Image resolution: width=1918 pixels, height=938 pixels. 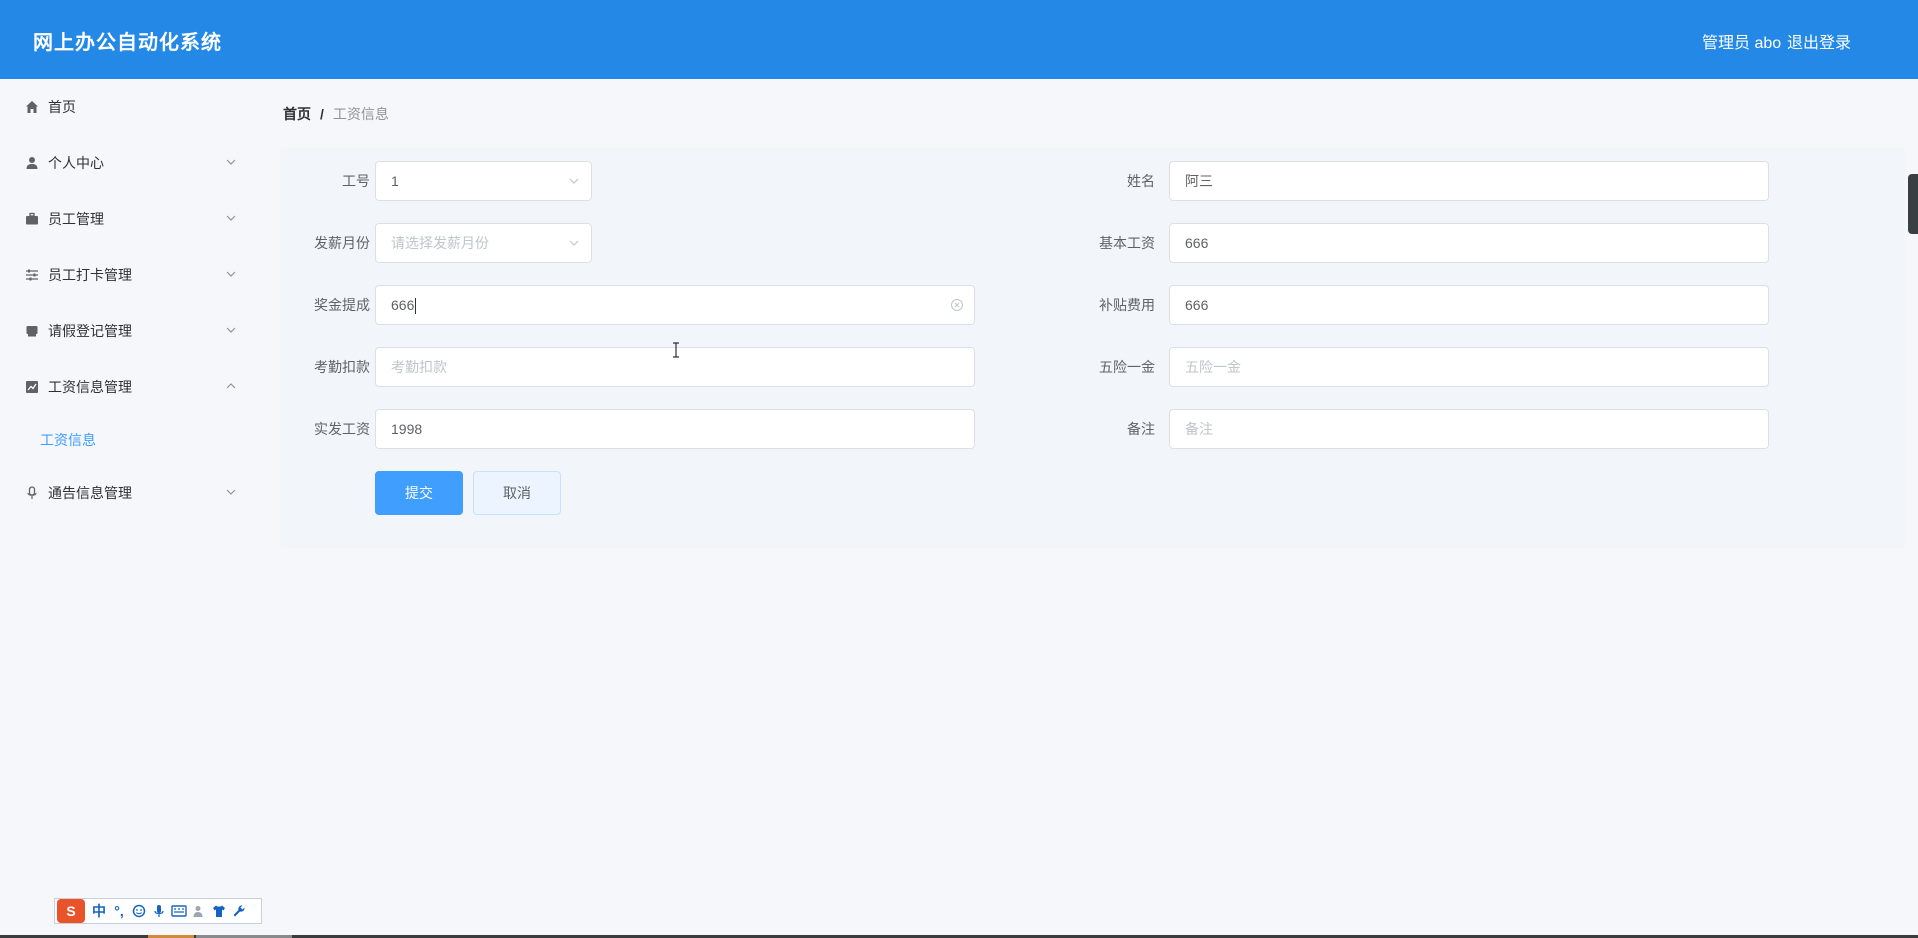 What do you see at coordinates (676, 350) in the screenshot?
I see `text-cursor-icon` at bounding box center [676, 350].